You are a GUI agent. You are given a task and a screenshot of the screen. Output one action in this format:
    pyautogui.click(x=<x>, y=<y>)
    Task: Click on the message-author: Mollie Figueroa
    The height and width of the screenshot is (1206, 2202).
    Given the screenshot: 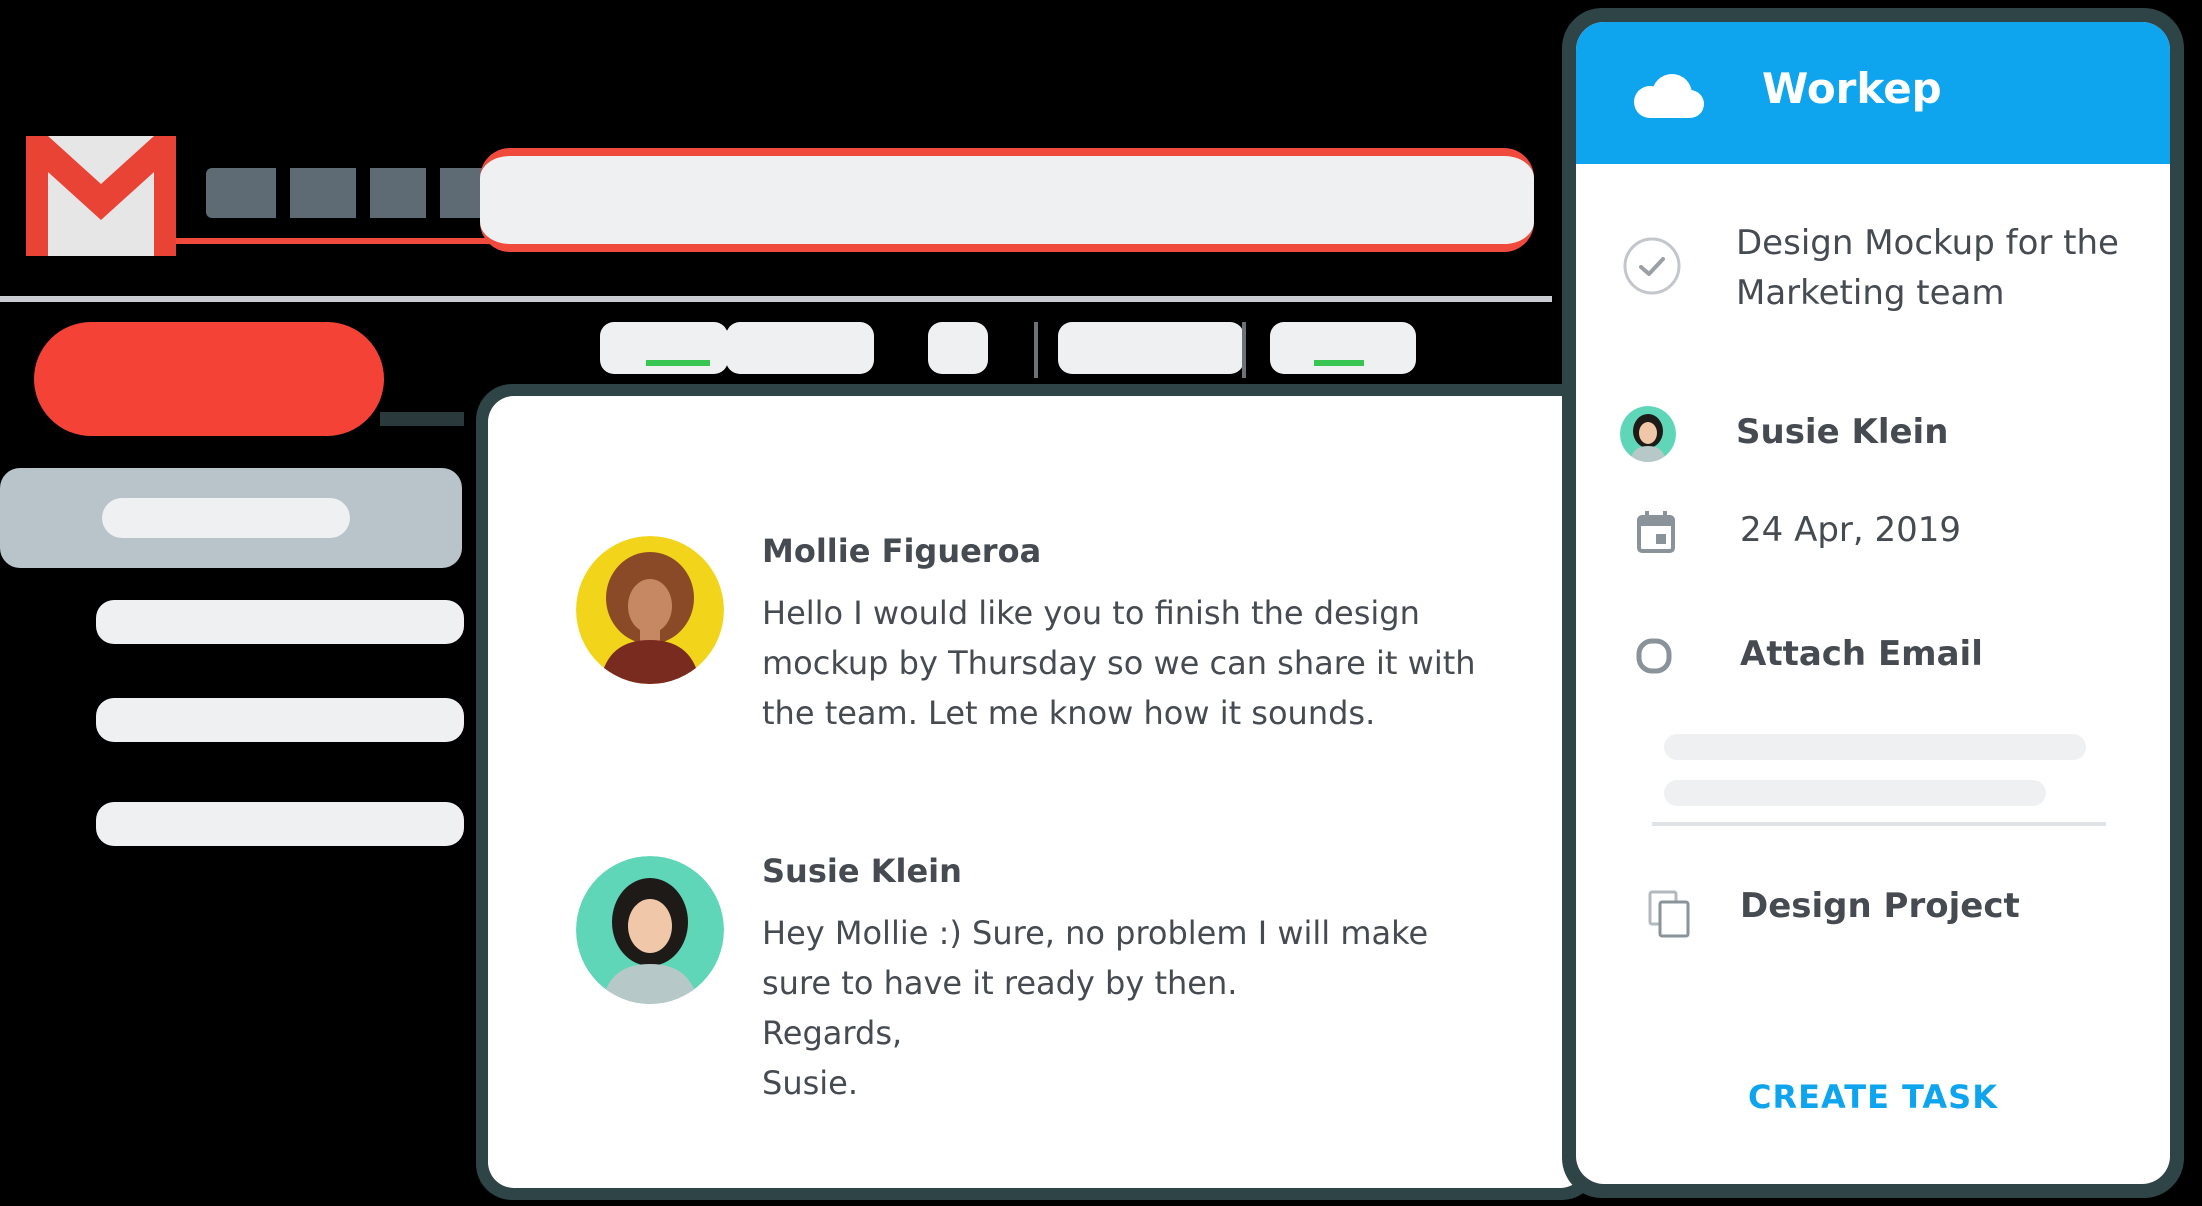 What is the action you would take?
    pyautogui.click(x=902, y=551)
    